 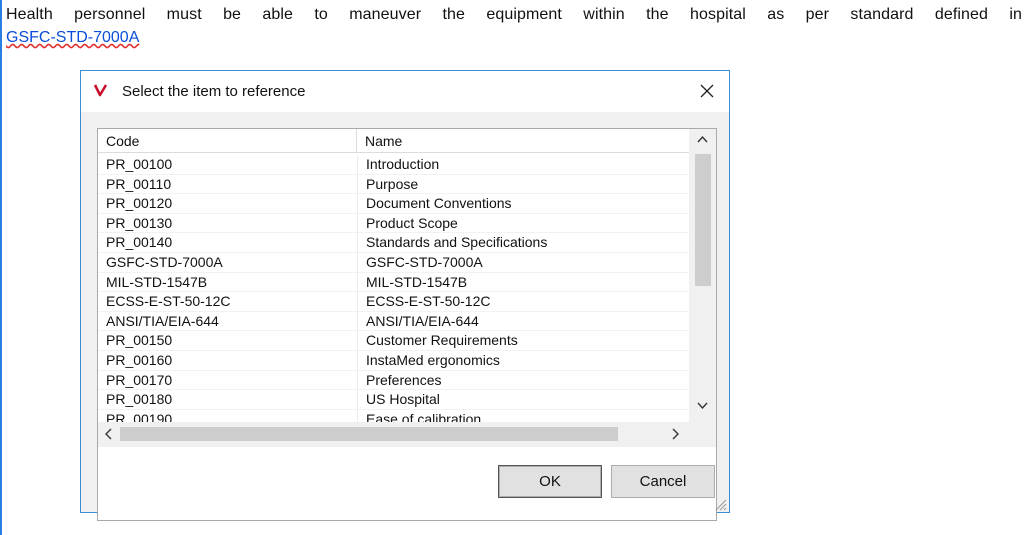 What do you see at coordinates (403, 164) in the screenshot?
I see `row-name: Introduction` at bounding box center [403, 164].